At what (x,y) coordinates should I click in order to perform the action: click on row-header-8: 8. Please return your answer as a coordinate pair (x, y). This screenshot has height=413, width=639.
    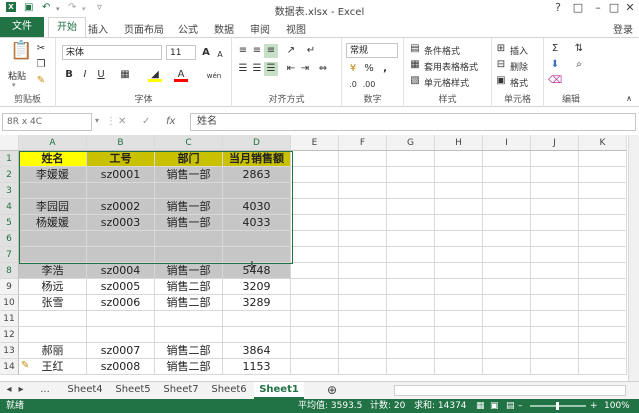
    Looking at the image, I should click on (9, 271).